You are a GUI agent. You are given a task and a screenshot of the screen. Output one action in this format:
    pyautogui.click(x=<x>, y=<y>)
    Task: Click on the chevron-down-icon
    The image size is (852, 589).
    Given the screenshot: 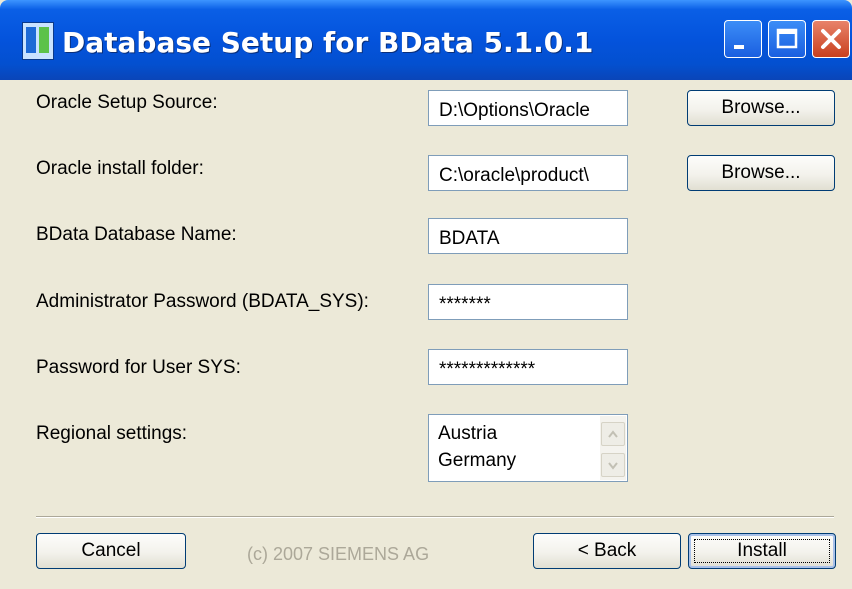 What is the action you would take?
    pyautogui.click(x=613, y=466)
    